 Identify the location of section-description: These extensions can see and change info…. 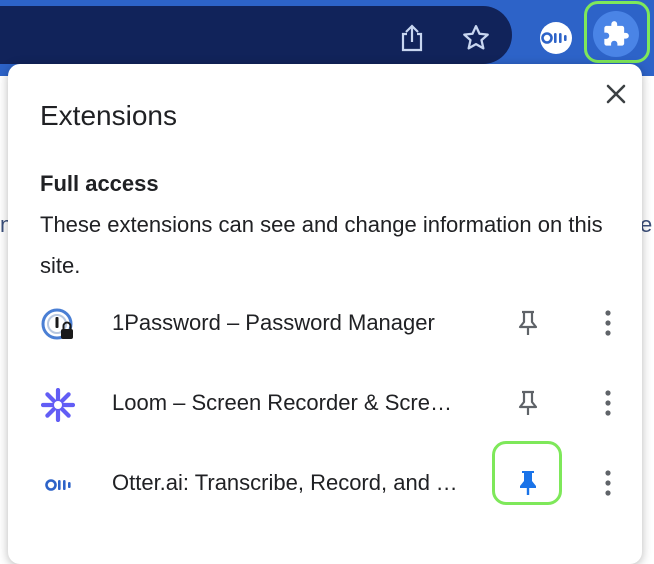
(321, 245).